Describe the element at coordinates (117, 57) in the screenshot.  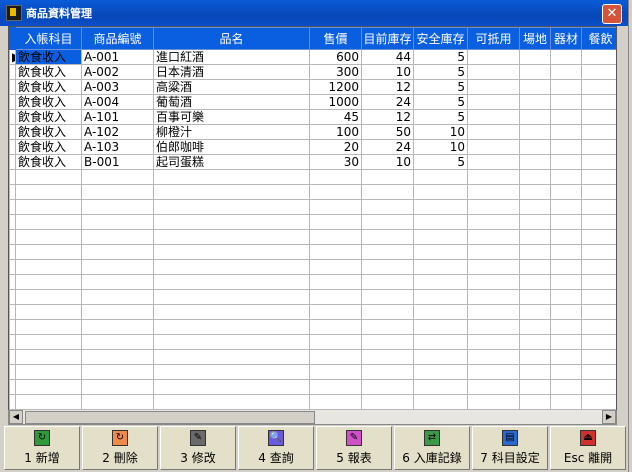
I see `table-cell: A-001` at that location.